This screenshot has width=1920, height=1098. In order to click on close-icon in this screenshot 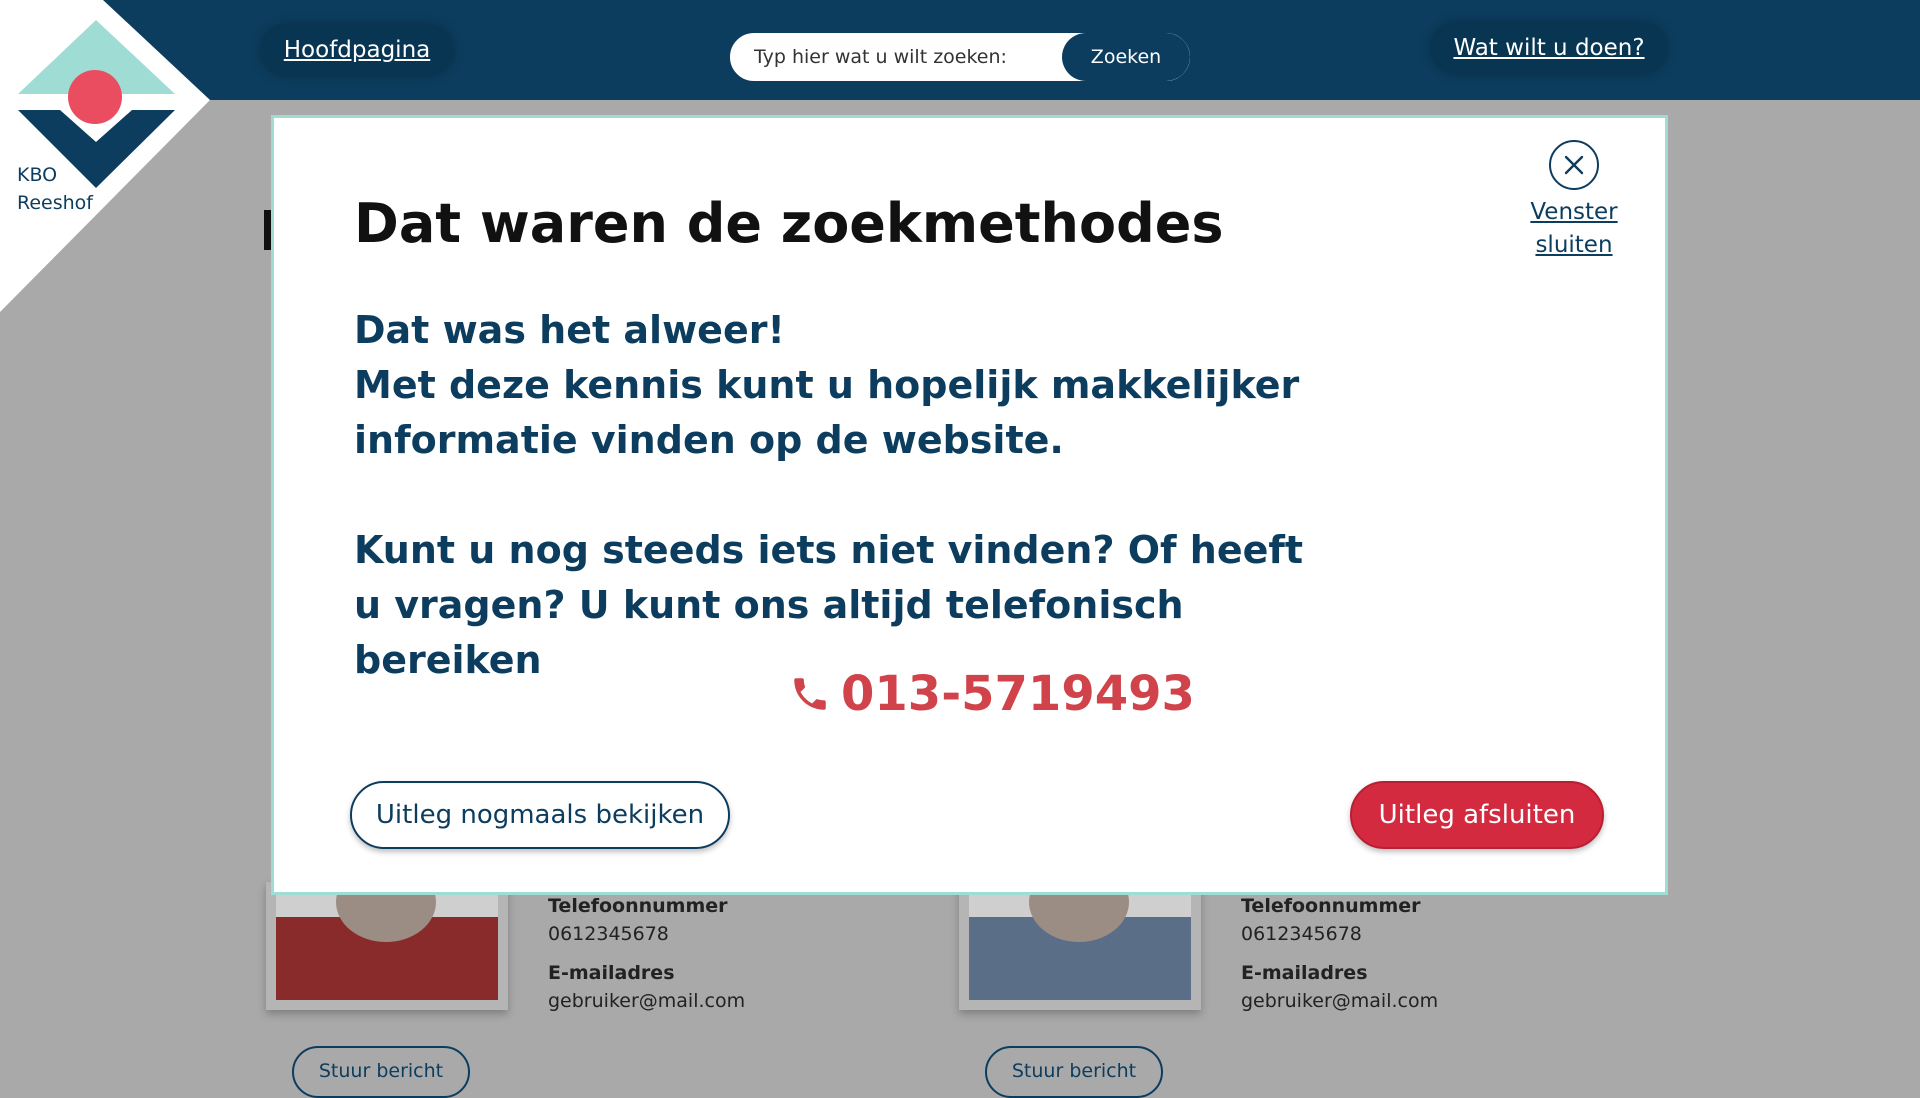, I will do `click(1574, 165)`.